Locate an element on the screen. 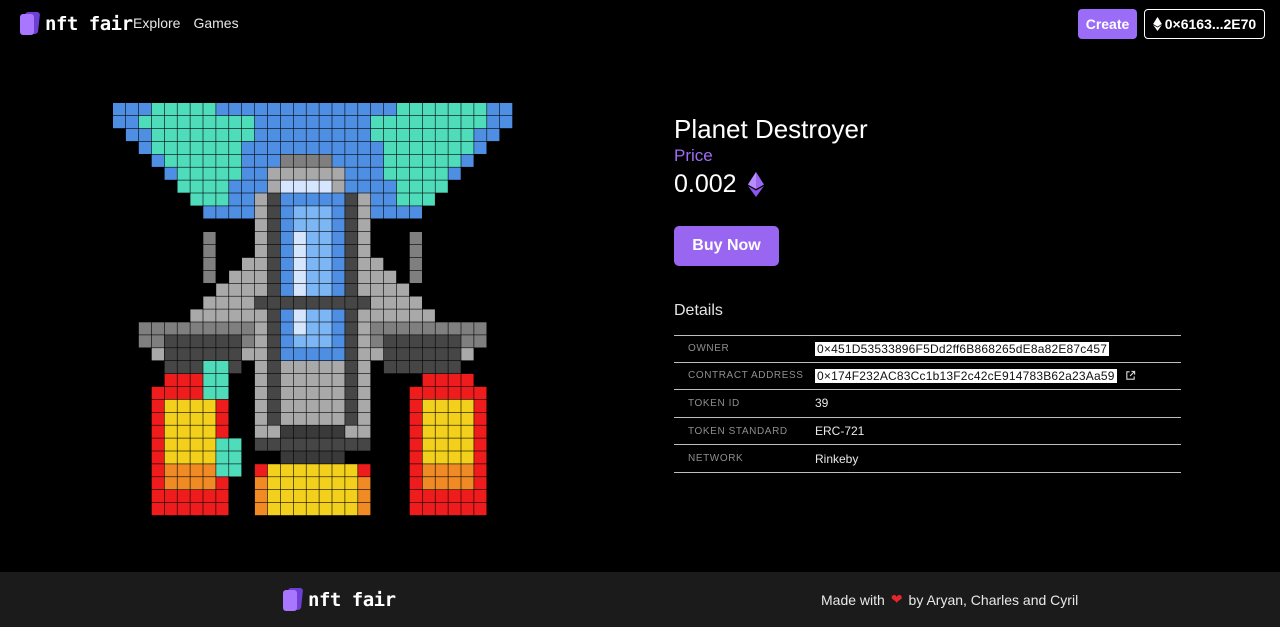 The image size is (1280, 627). create-button: Create is located at coordinates (1107, 24).